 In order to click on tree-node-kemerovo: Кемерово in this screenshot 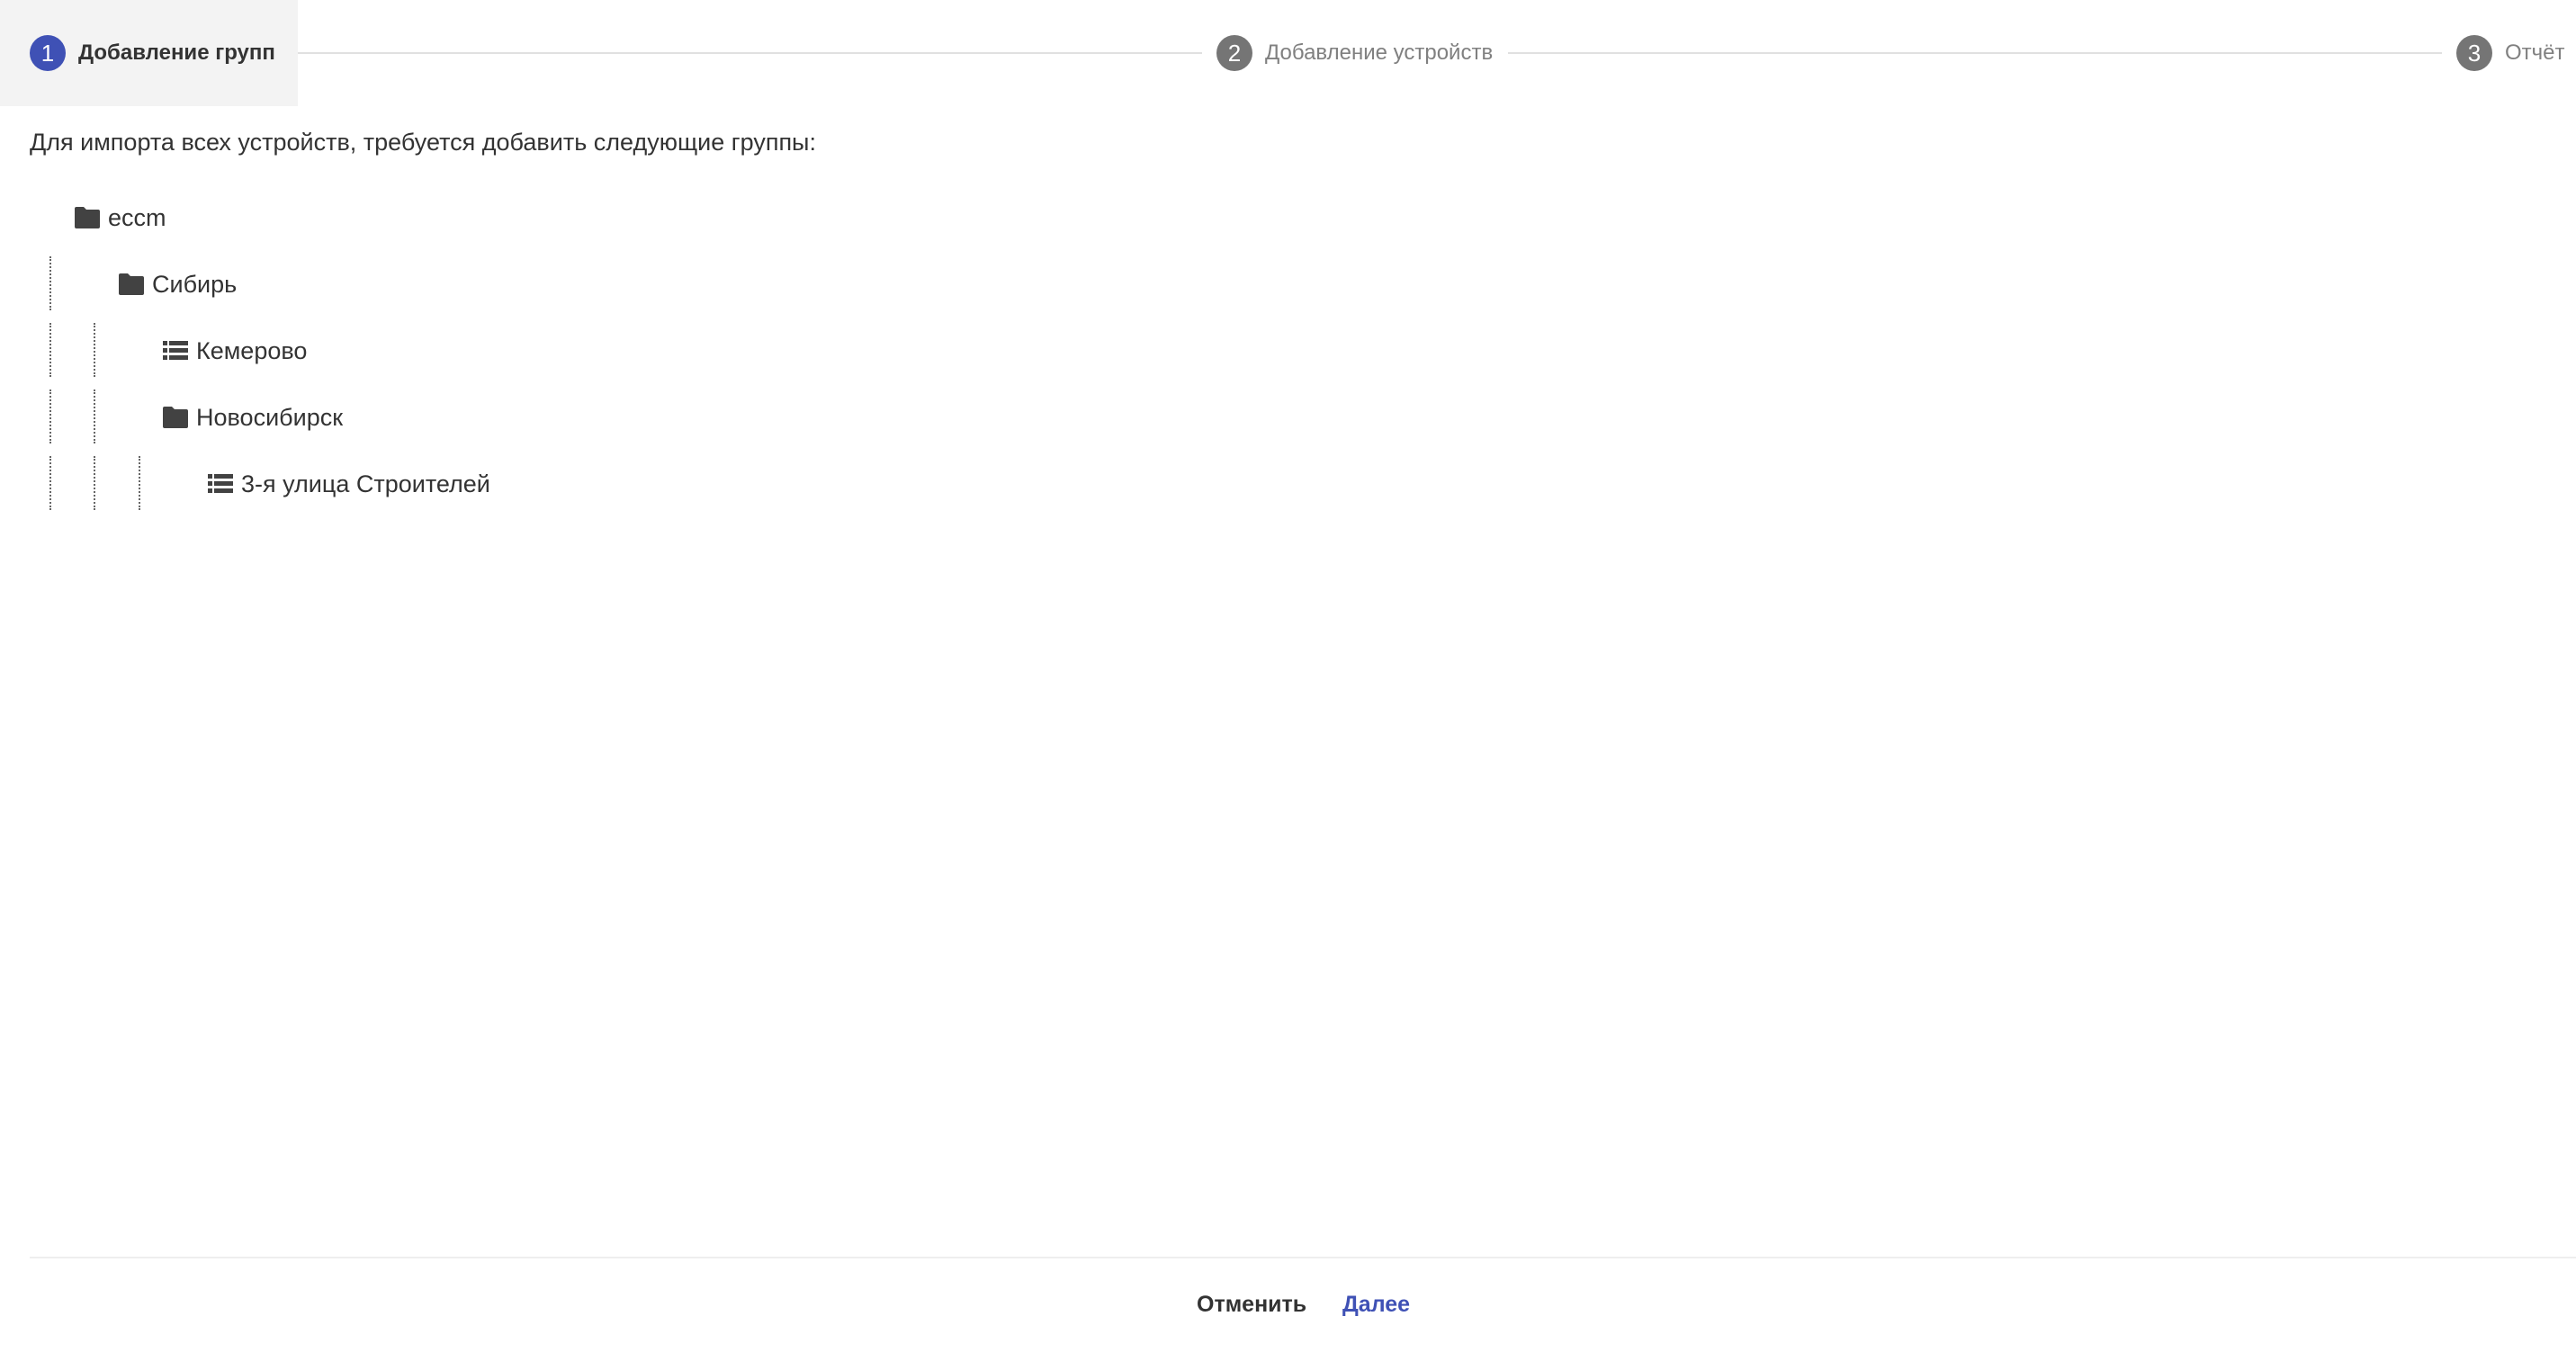, I will do `click(235, 351)`.